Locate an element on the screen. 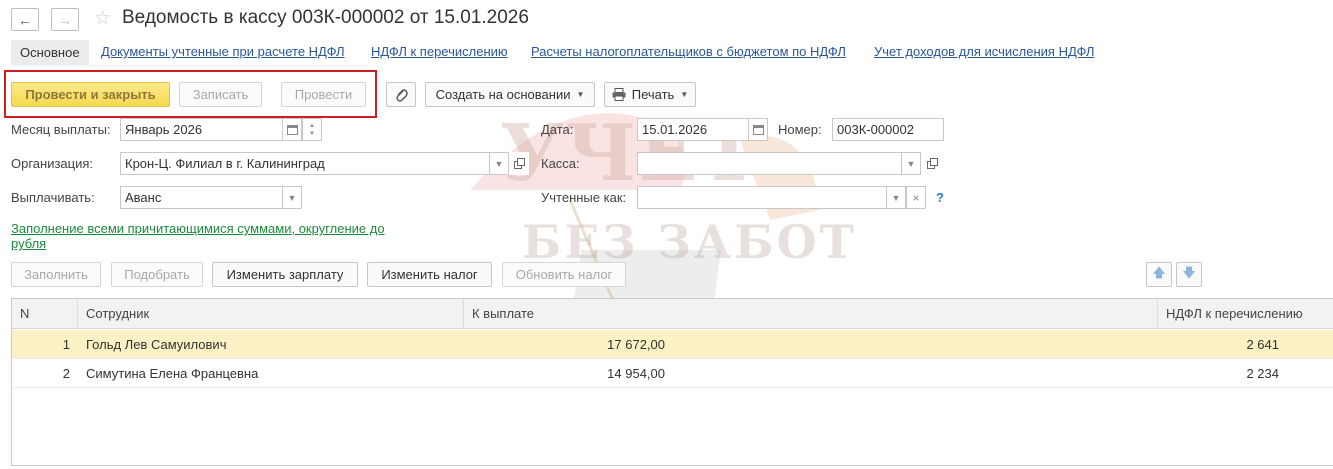 The image size is (1333, 469). refresh-tax-button: Обновить налог is located at coordinates (564, 274).